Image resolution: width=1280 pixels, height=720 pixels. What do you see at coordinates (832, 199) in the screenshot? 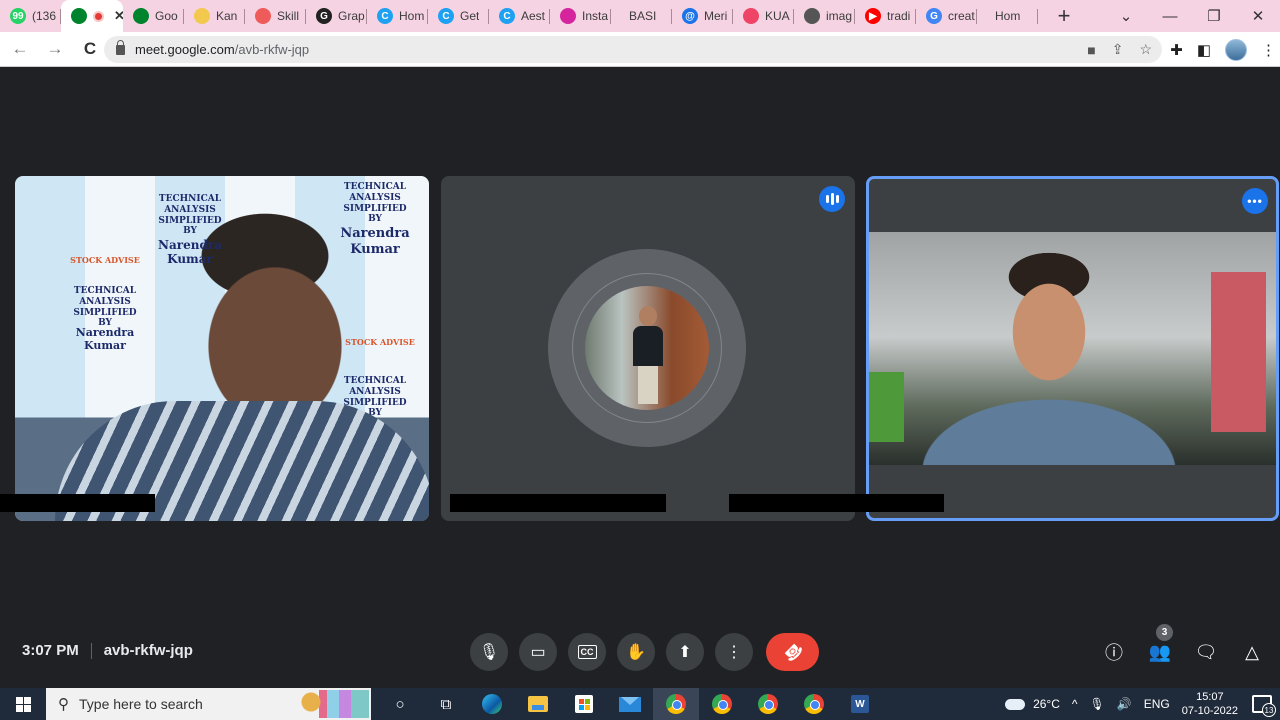
I see `speaking-indicator-icon` at bounding box center [832, 199].